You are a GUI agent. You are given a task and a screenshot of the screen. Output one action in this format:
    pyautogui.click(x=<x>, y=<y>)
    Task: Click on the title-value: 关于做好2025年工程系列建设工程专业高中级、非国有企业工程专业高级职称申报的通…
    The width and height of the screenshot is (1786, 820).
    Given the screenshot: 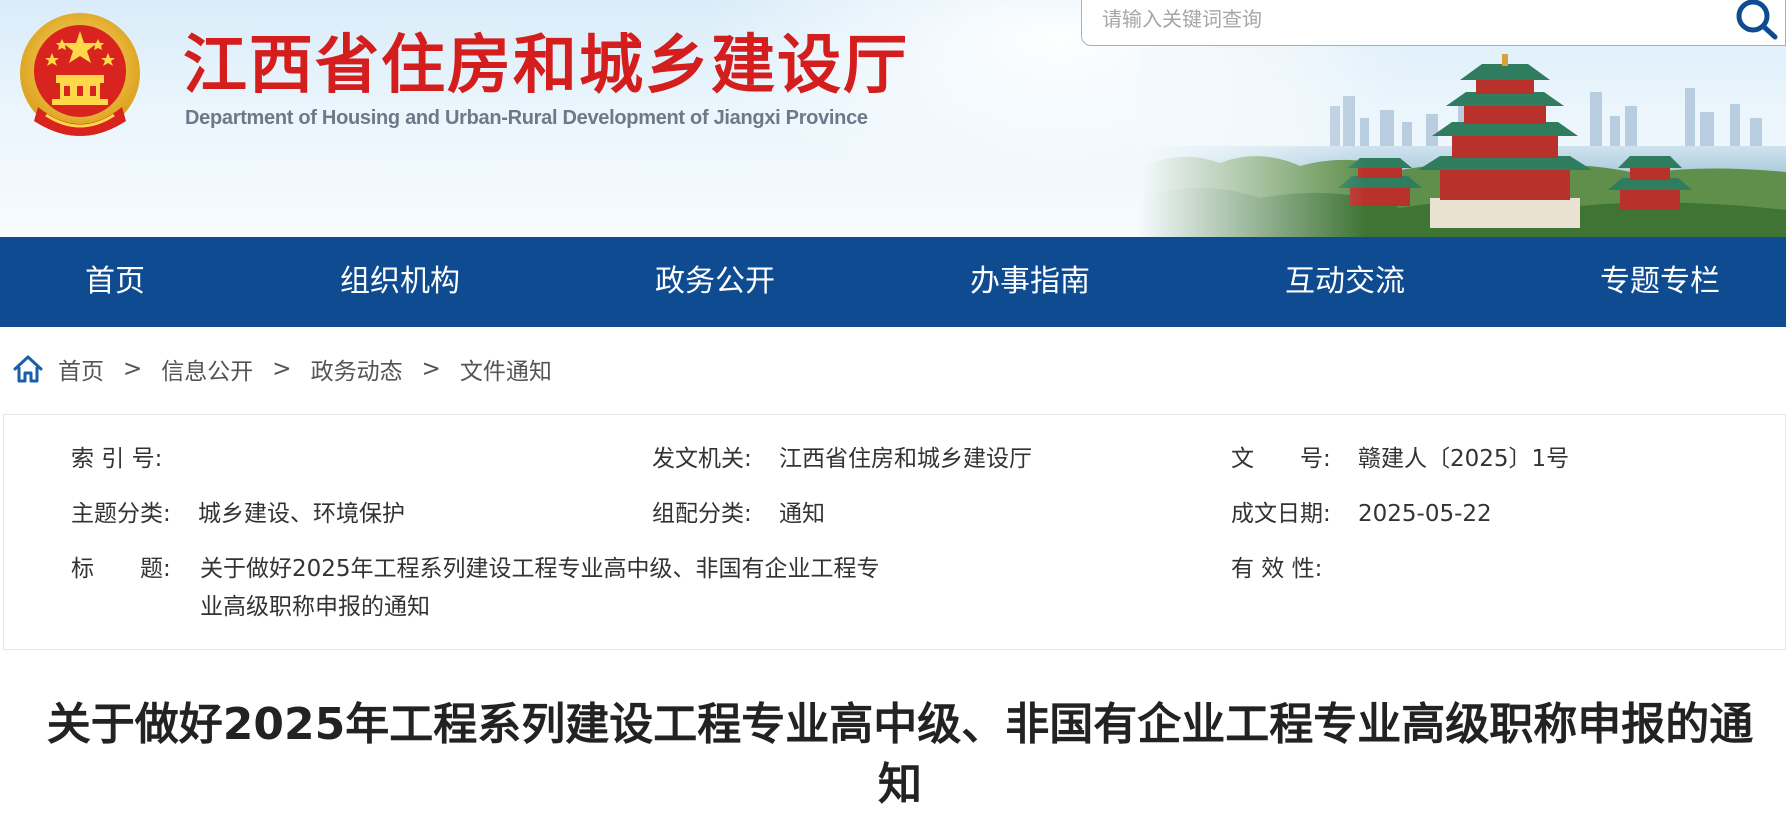 What is the action you would take?
    pyautogui.click(x=540, y=588)
    